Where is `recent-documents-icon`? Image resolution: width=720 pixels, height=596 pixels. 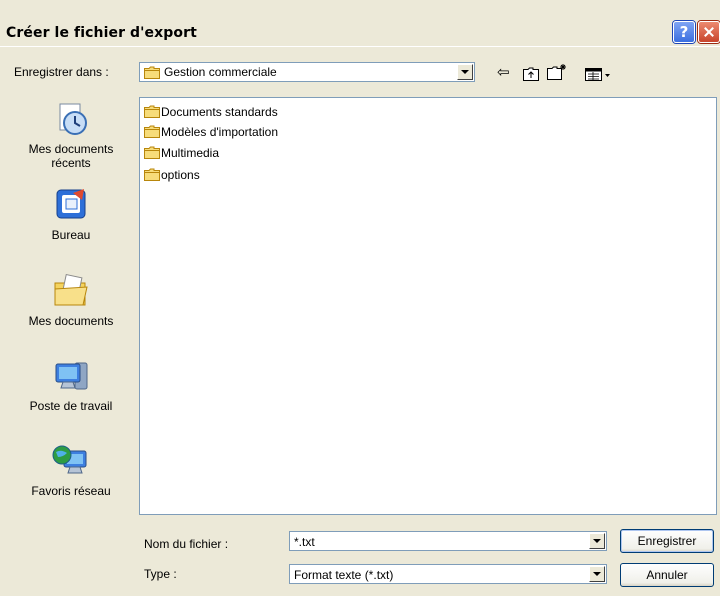 recent-documents-icon is located at coordinates (73, 119).